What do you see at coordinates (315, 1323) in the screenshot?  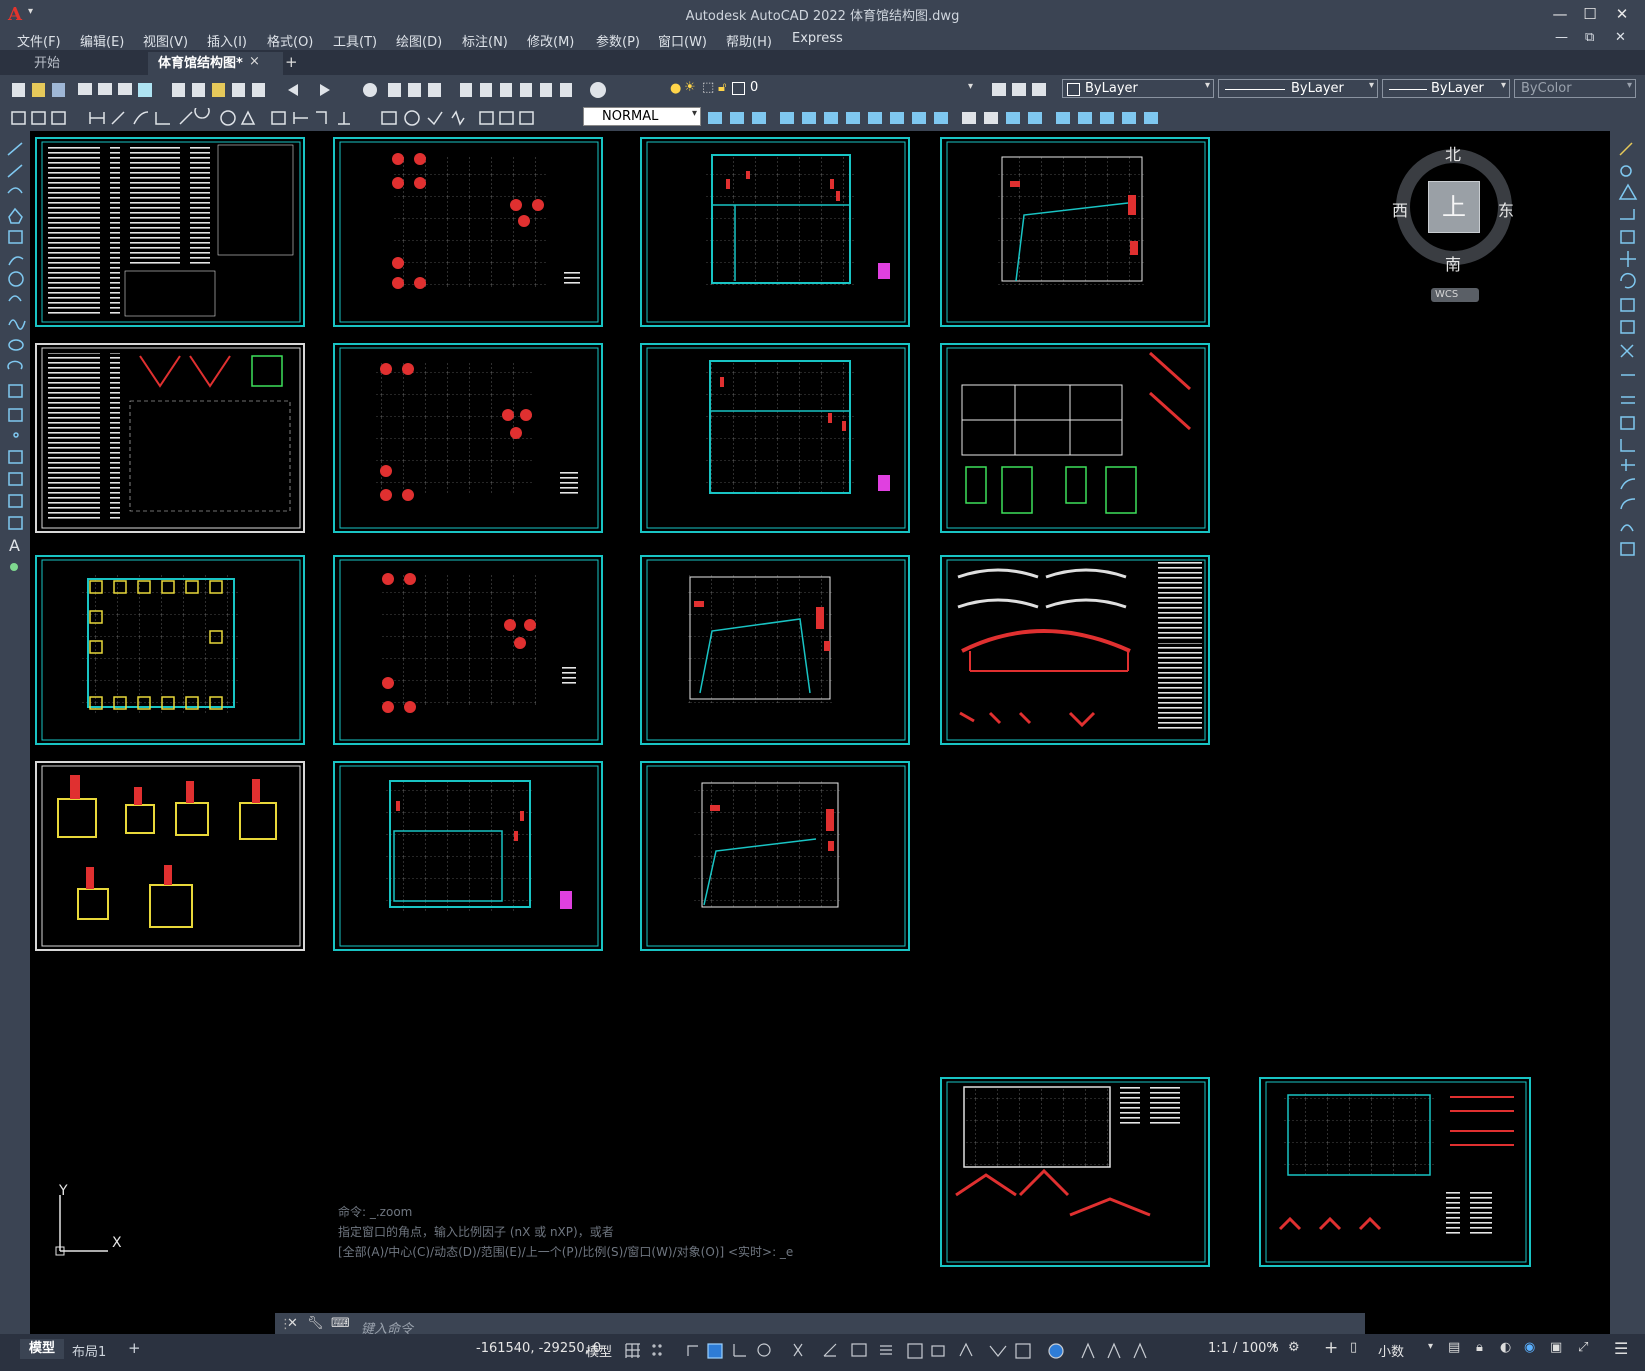 I see `wrench-icon: 🔧︎` at bounding box center [315, 1323].